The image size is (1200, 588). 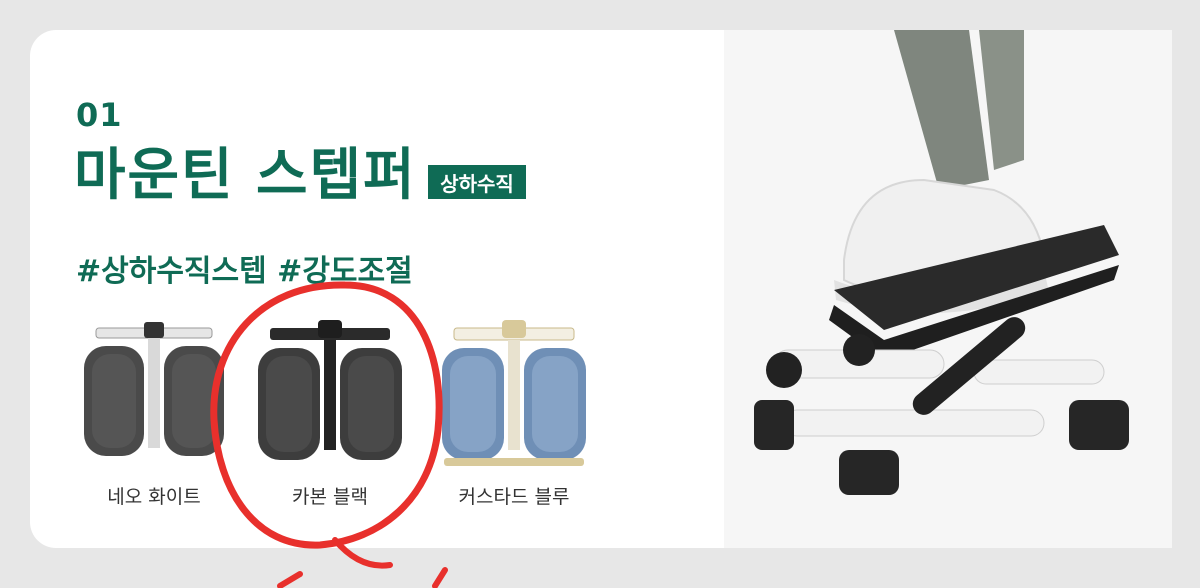 I want to click on arrow-marks, so click(x=362, y=577).